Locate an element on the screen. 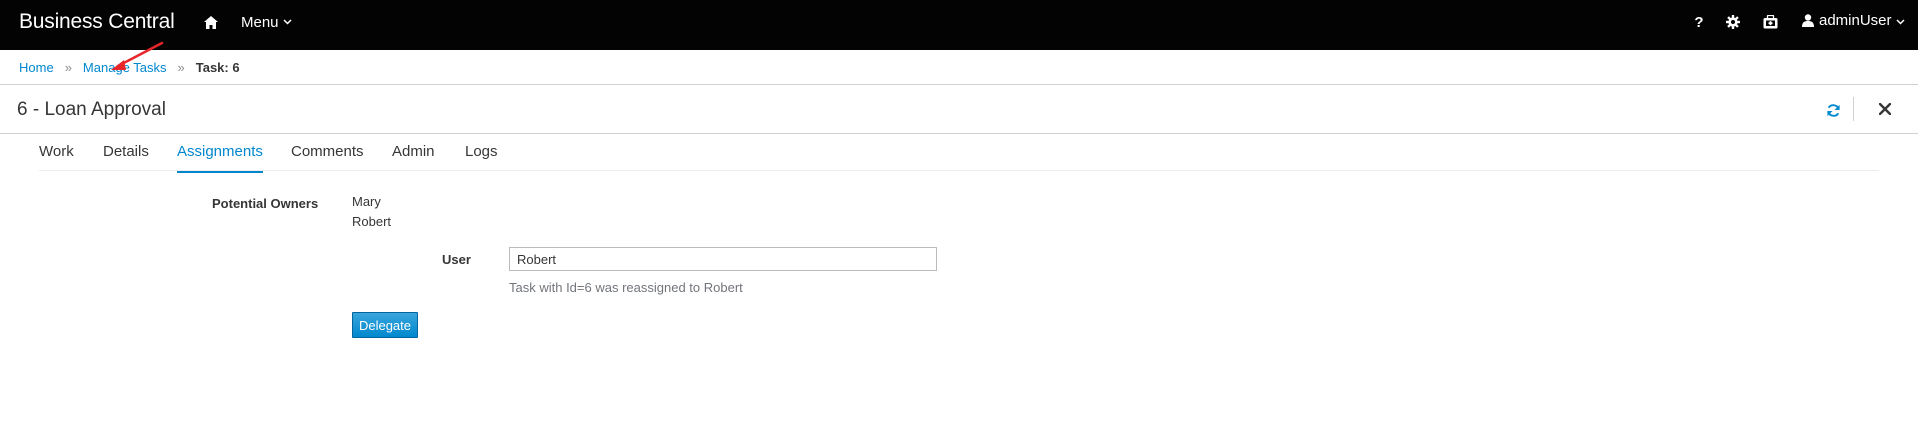 This screenshot has height=439, width=1918. briefcase-icon is located at coordinates (1770, 22).